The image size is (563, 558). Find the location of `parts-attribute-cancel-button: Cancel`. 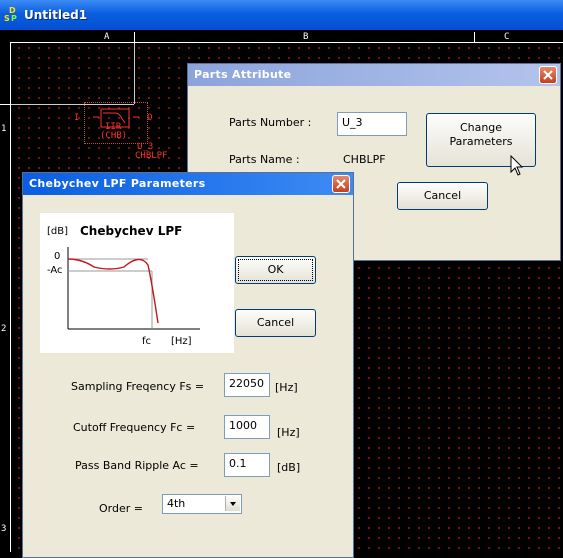

parts-attribute-cancel-button: Cancel is located at coordinates (442, 196).